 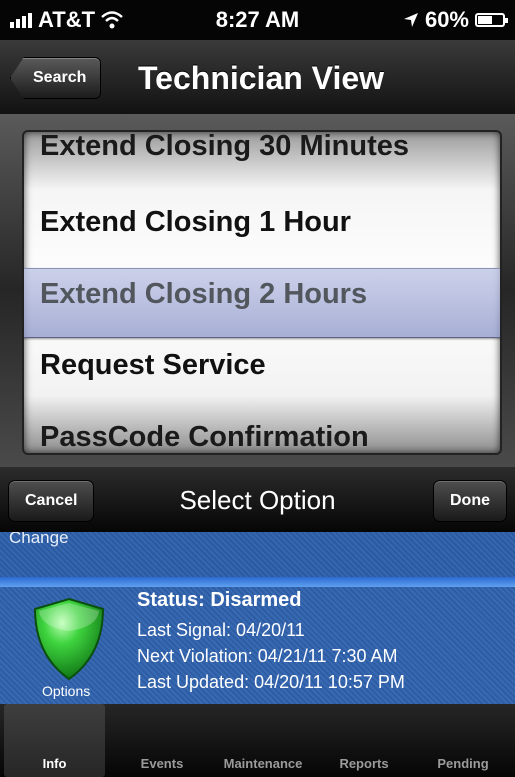 What do you see at coordinates (491, 20) in the screenshot?
I see `battery-icon` at bounding box center [491, 20].